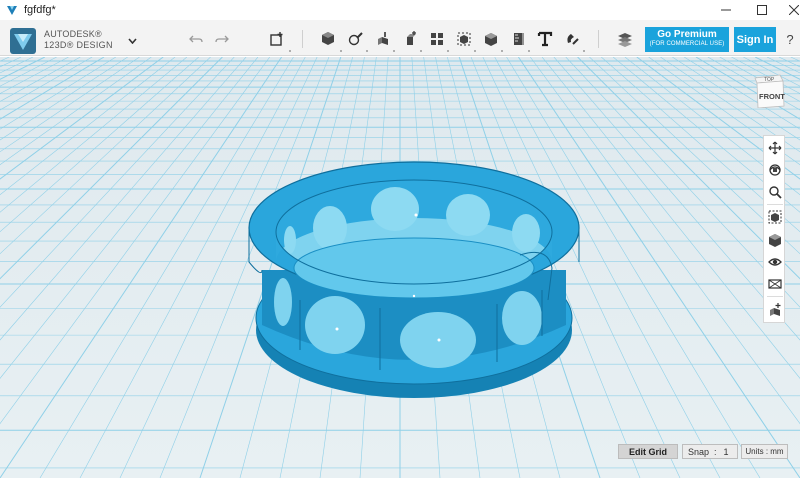  I want to click on views-button, so click(775, 240).